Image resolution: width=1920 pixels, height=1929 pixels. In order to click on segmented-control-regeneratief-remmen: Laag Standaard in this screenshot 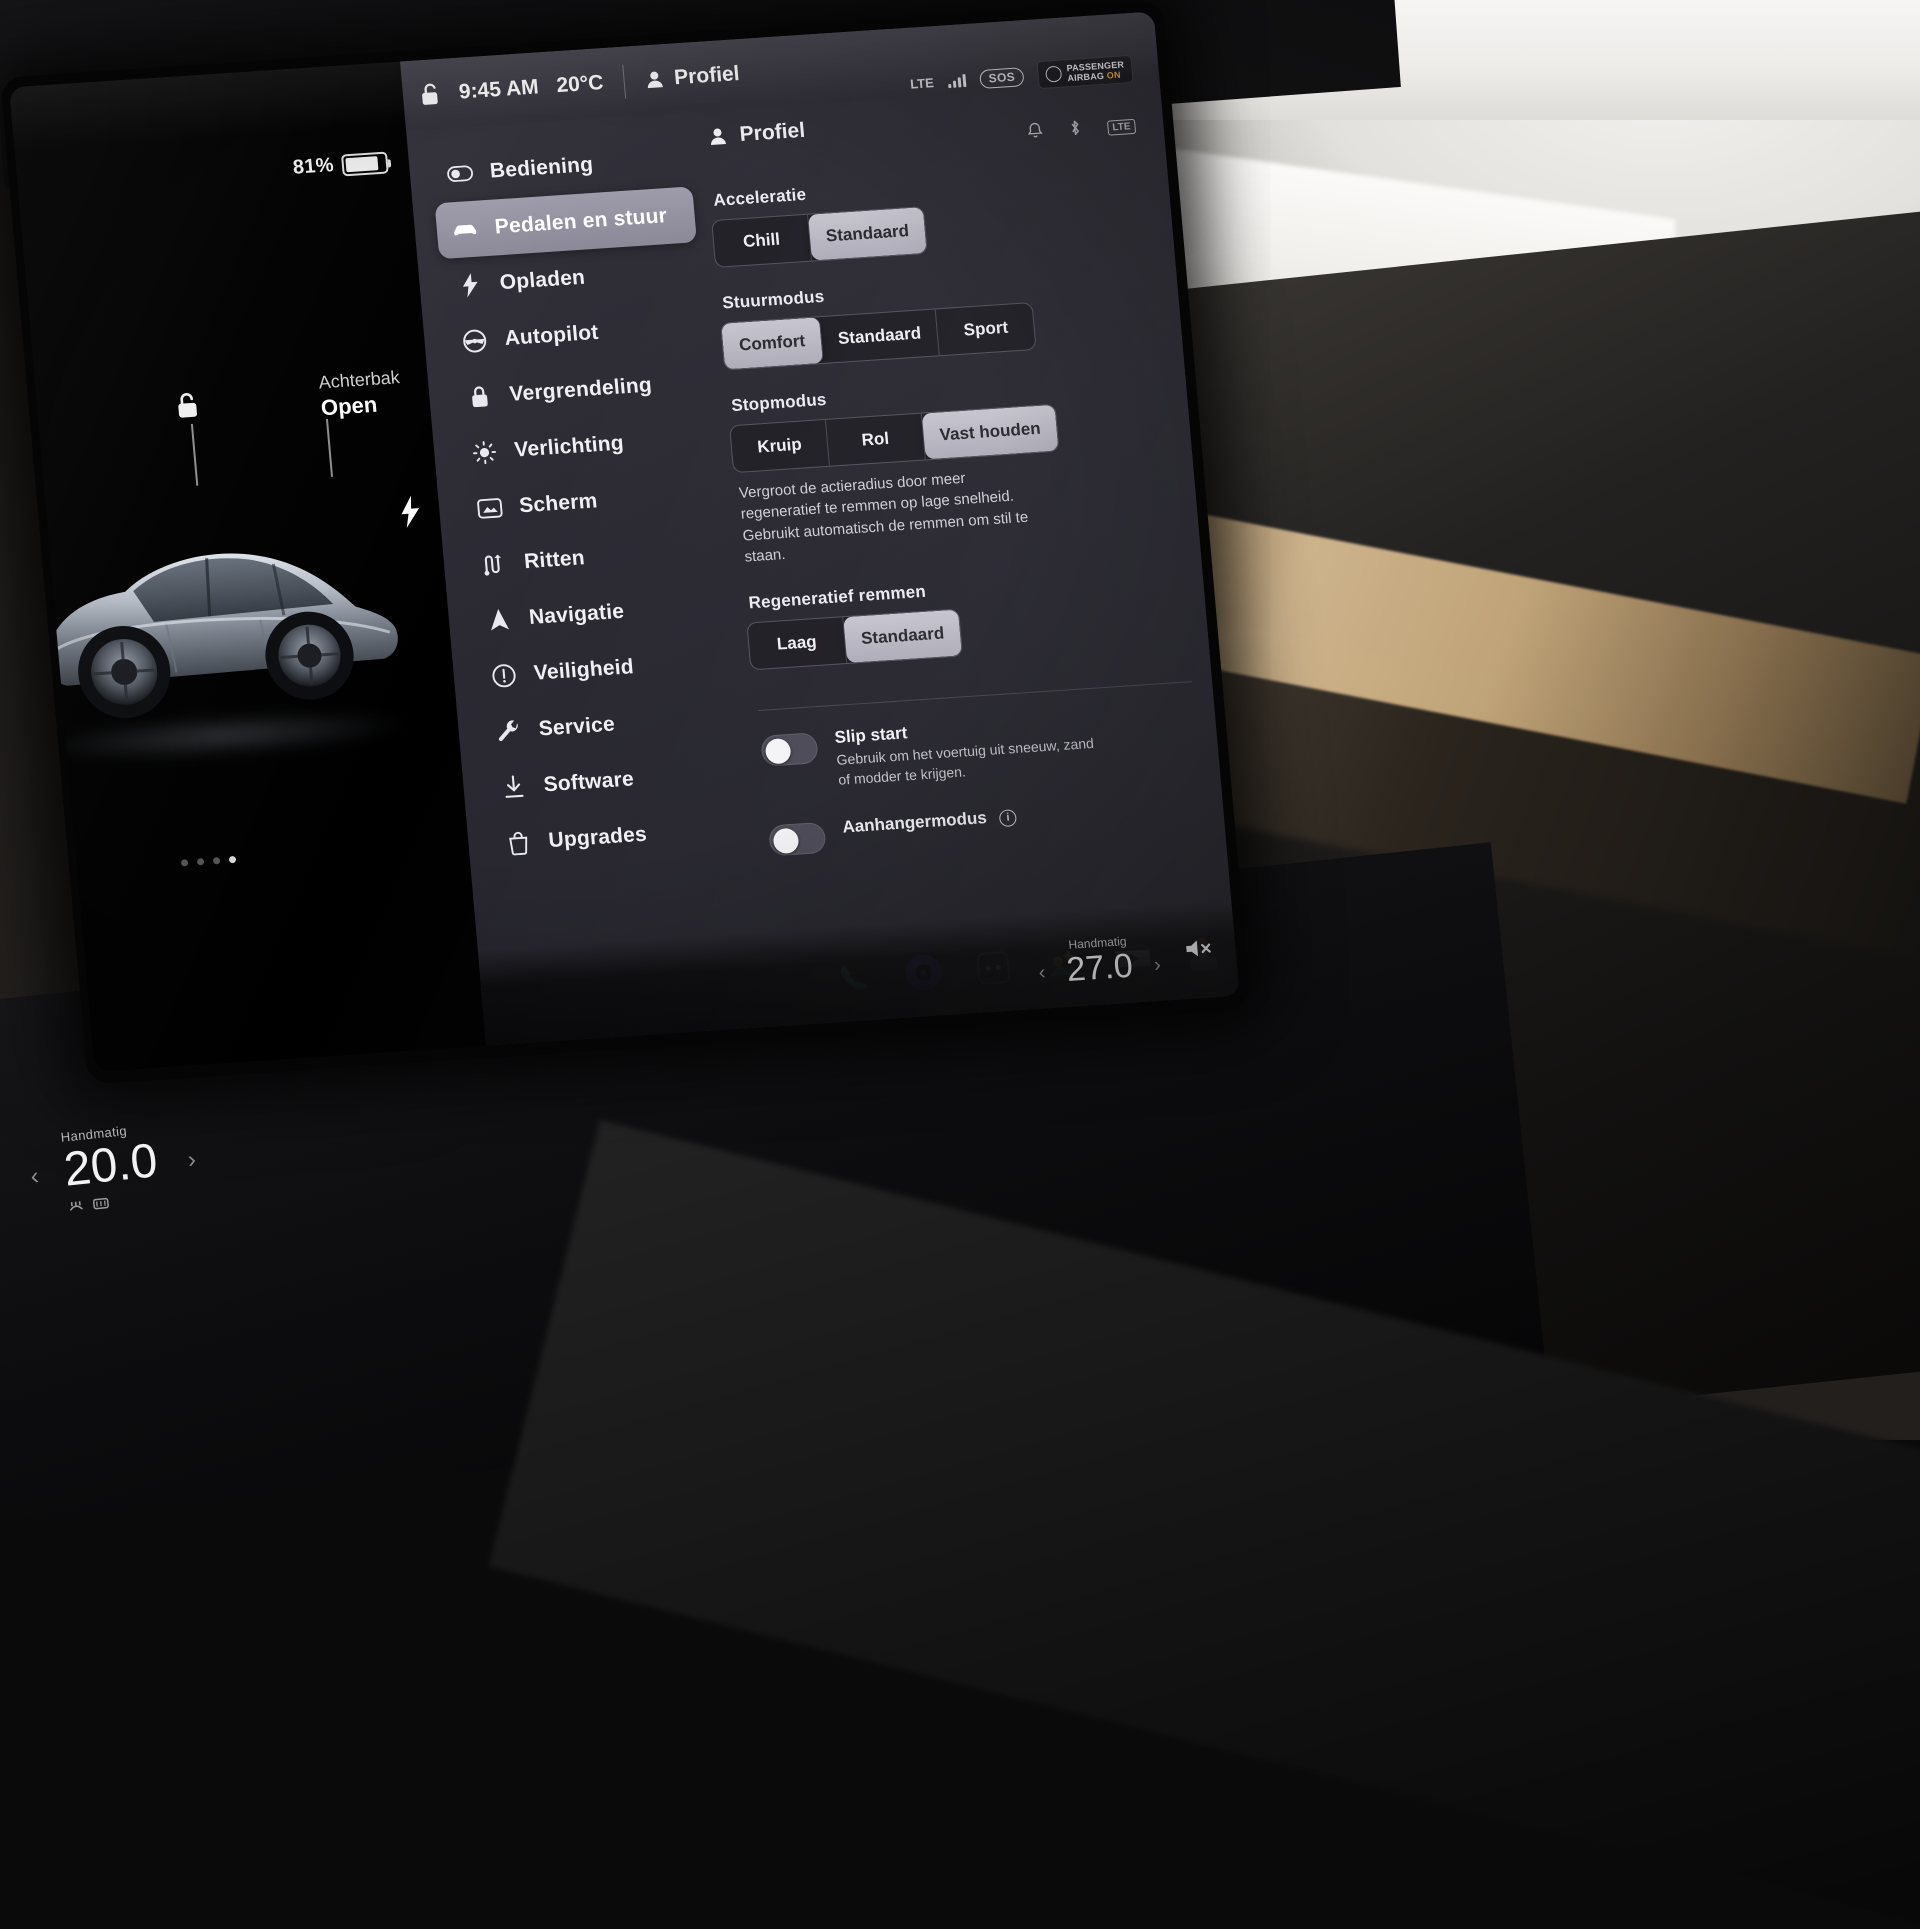, I will do `click(854, 640)`.